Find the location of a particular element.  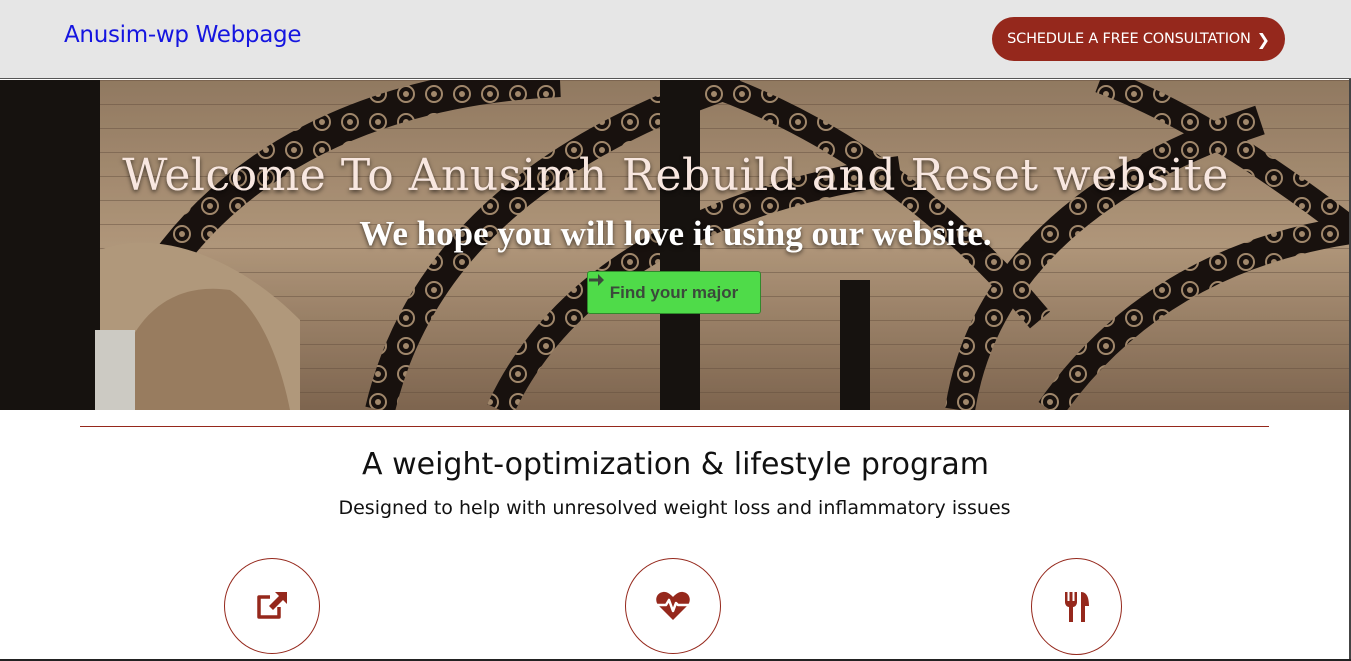

external-link-icon is located at coordinates (272, 605).